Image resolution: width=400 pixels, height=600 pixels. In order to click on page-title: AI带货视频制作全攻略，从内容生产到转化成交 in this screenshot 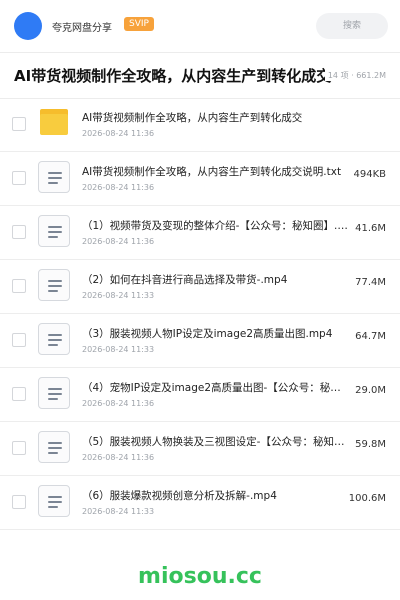, I will do `click(173, 76)`.